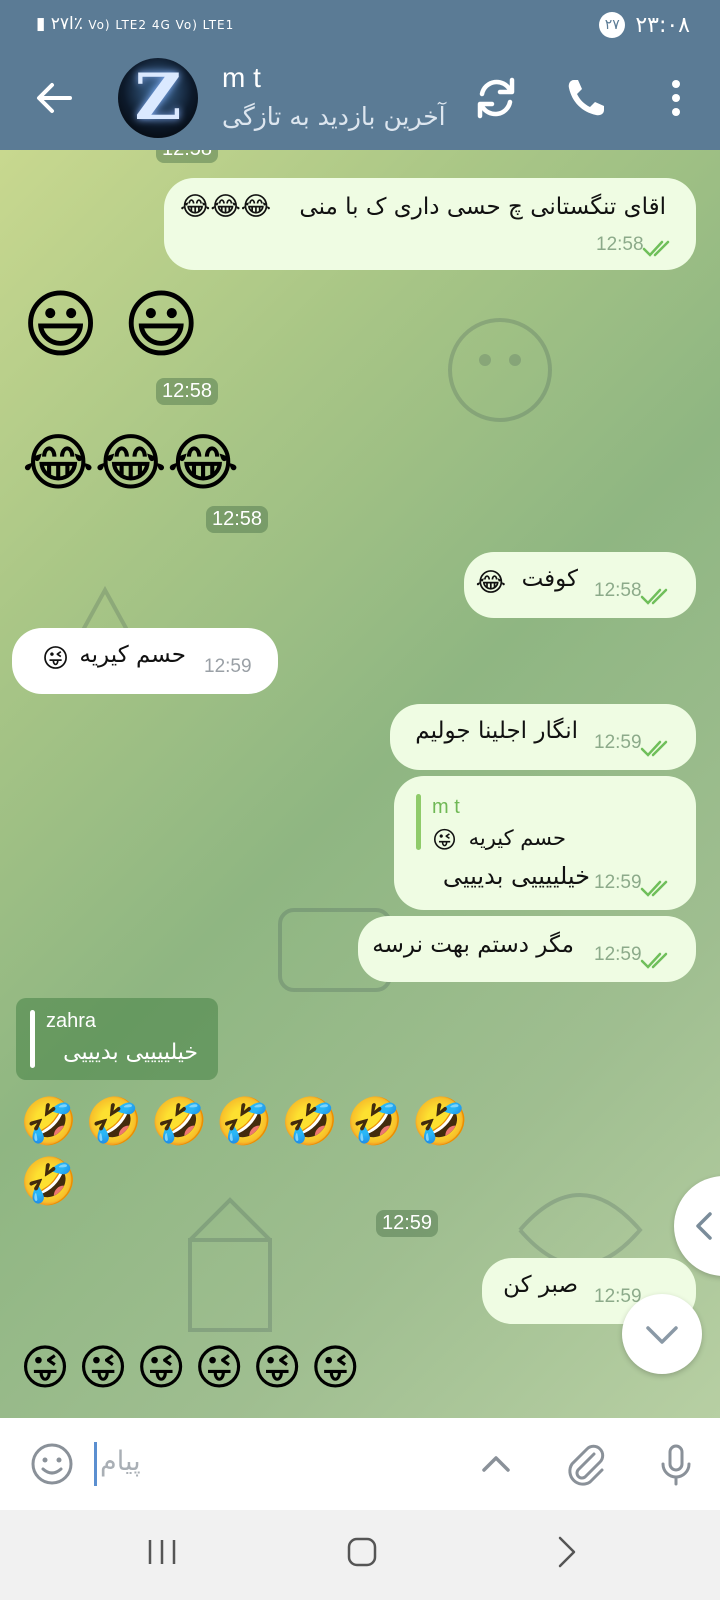 This screenshot has width=720, height=1600. Describe the element at coordinates (549, 579) in the screenshot. I see `message-text: کوفت` at that location.